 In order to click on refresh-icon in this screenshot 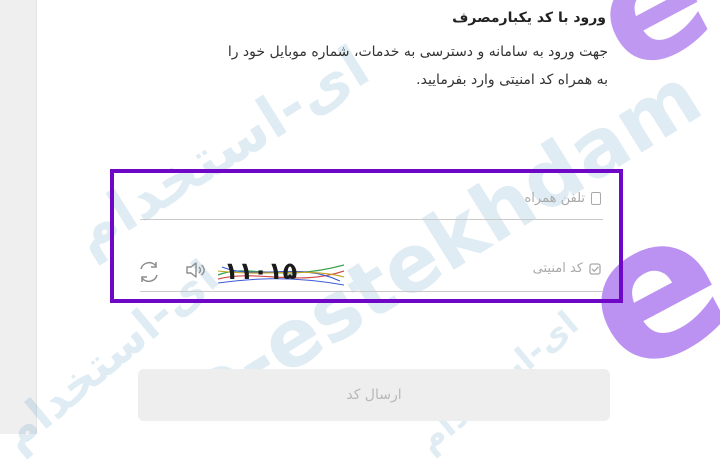, I will do `click(149, 272)`.